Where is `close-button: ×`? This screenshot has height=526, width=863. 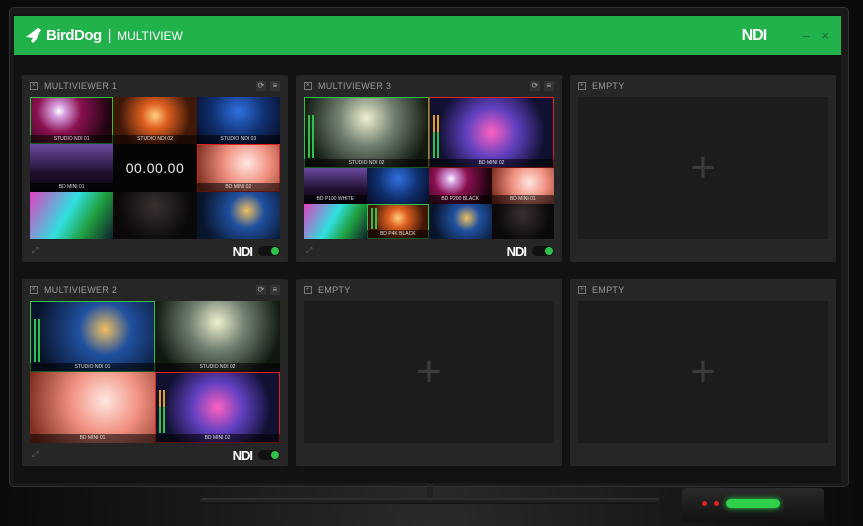
close-button: × is located at coordinates (825, 35).